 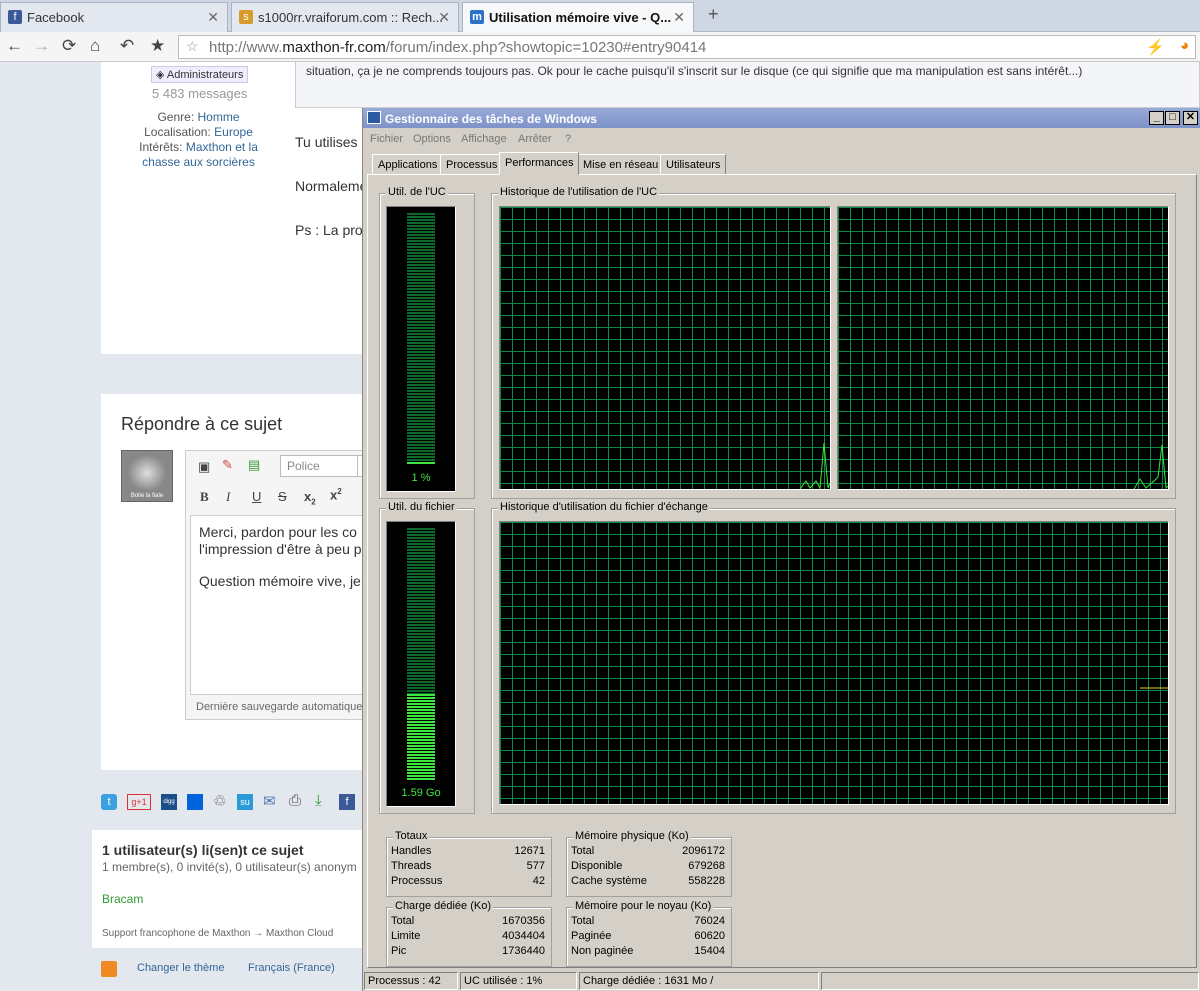 What do you see at coordinates (41, 46) in the screenshot?
I see `forward-icon: →` at bounding box center [41, 46].